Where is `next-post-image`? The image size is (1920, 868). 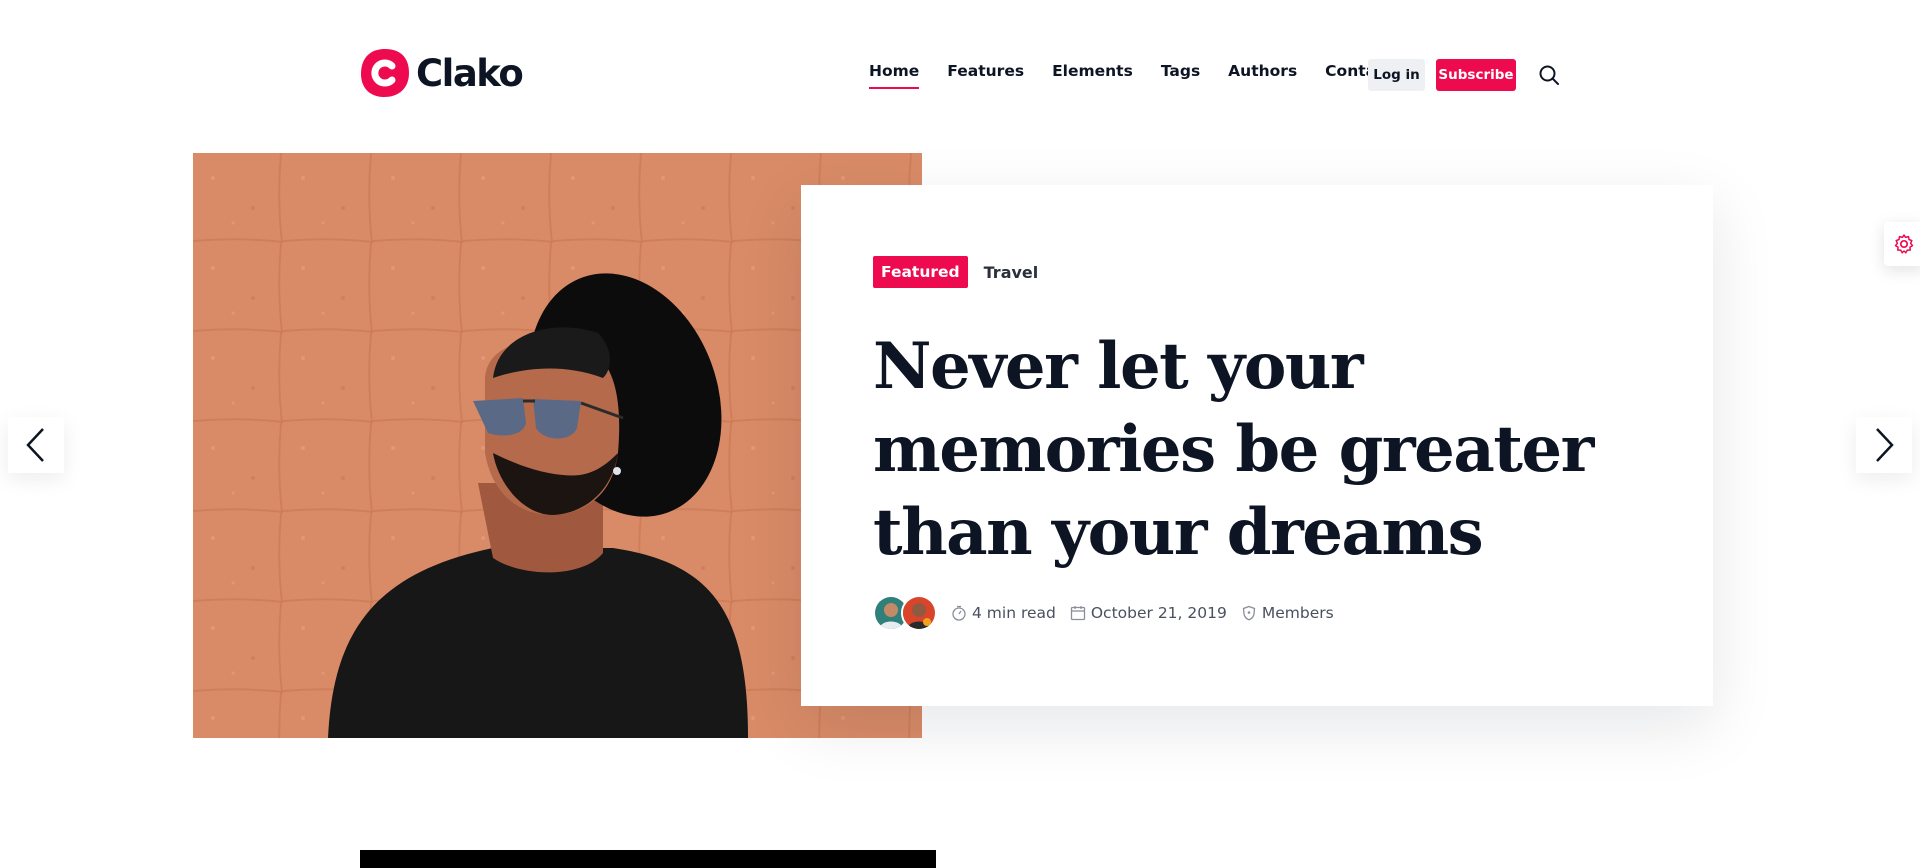 next-post-image is located at coordinates (648, 859).